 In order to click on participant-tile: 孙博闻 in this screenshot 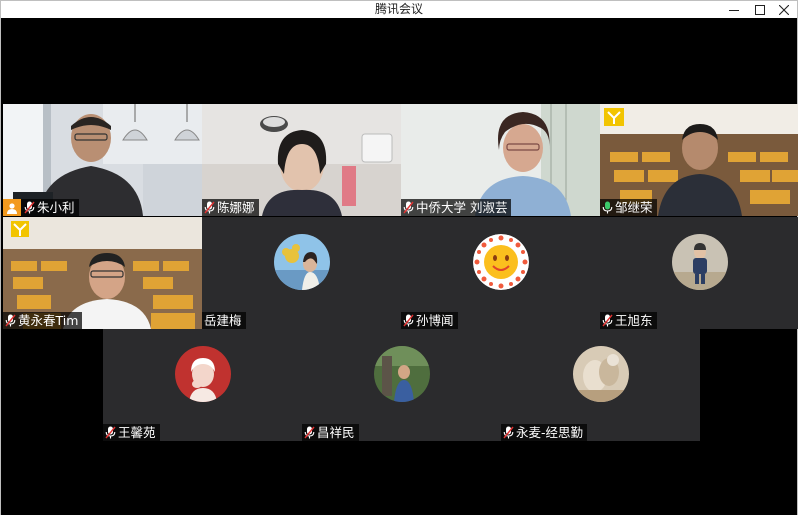, I will do `click(500, 273)`.